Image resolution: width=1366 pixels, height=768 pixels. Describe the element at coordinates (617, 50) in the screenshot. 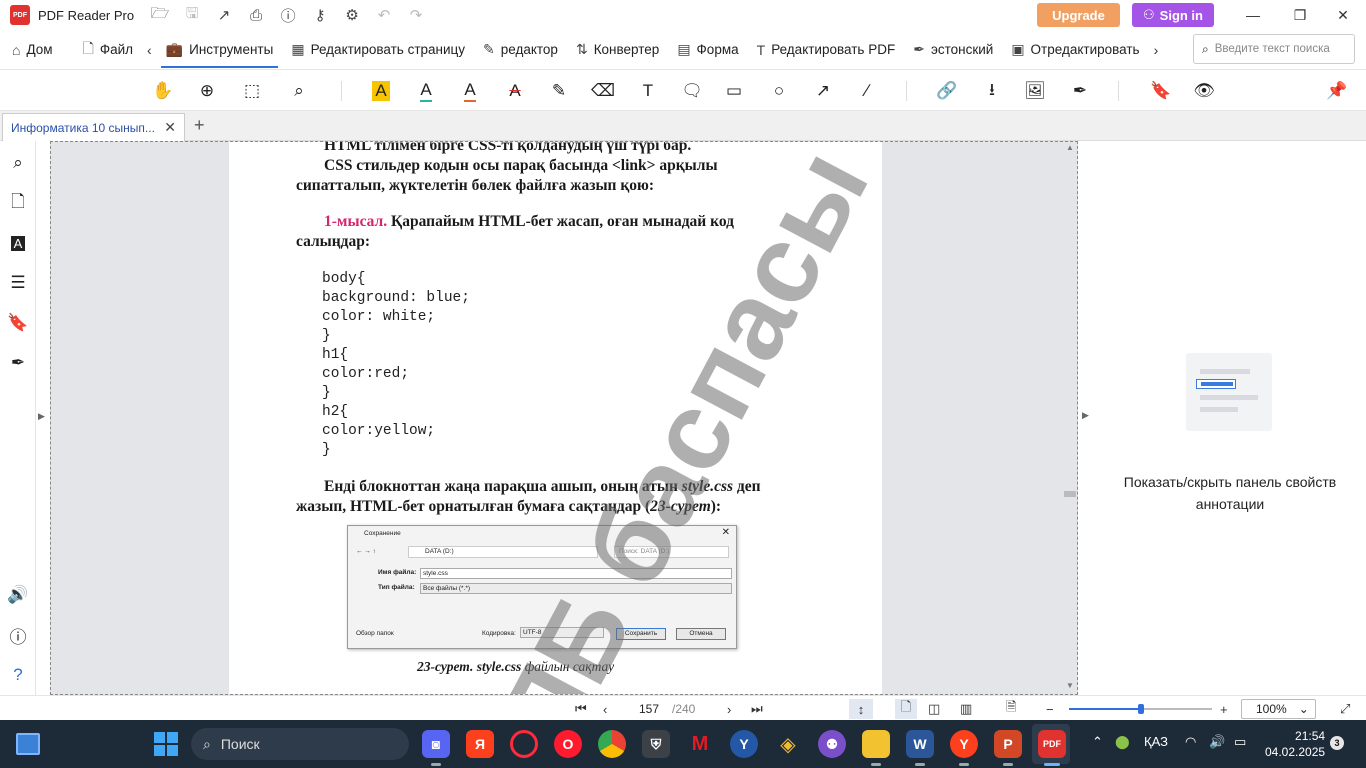

I see `menu-converter: ⇅ Конвертер` at that location.